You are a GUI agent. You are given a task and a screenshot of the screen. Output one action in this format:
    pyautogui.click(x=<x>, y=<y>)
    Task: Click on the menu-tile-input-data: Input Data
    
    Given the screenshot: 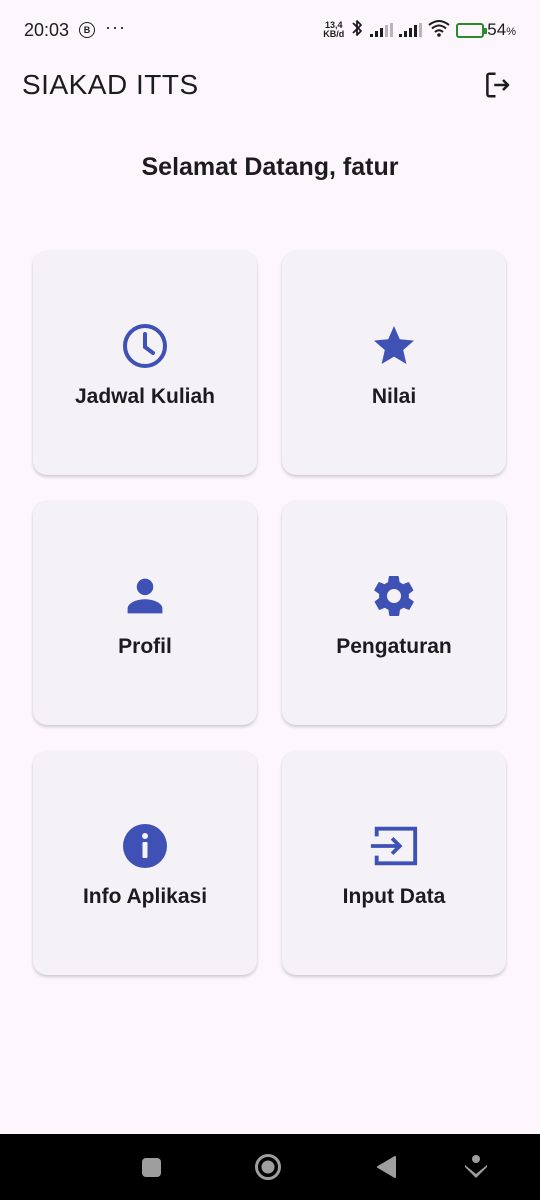 What is the action you would take?
    pyautogui.click(x=394, y=863)
    